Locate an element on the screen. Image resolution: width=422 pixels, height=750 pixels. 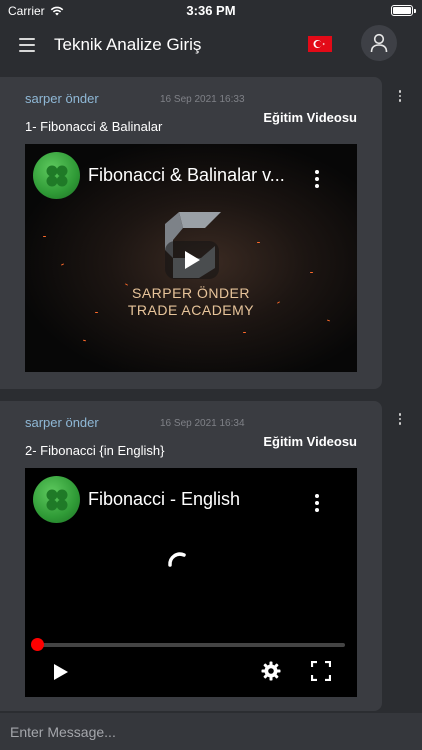
post-date: 16 Sep 2021 16:34 is located at coordinates (202, 423).